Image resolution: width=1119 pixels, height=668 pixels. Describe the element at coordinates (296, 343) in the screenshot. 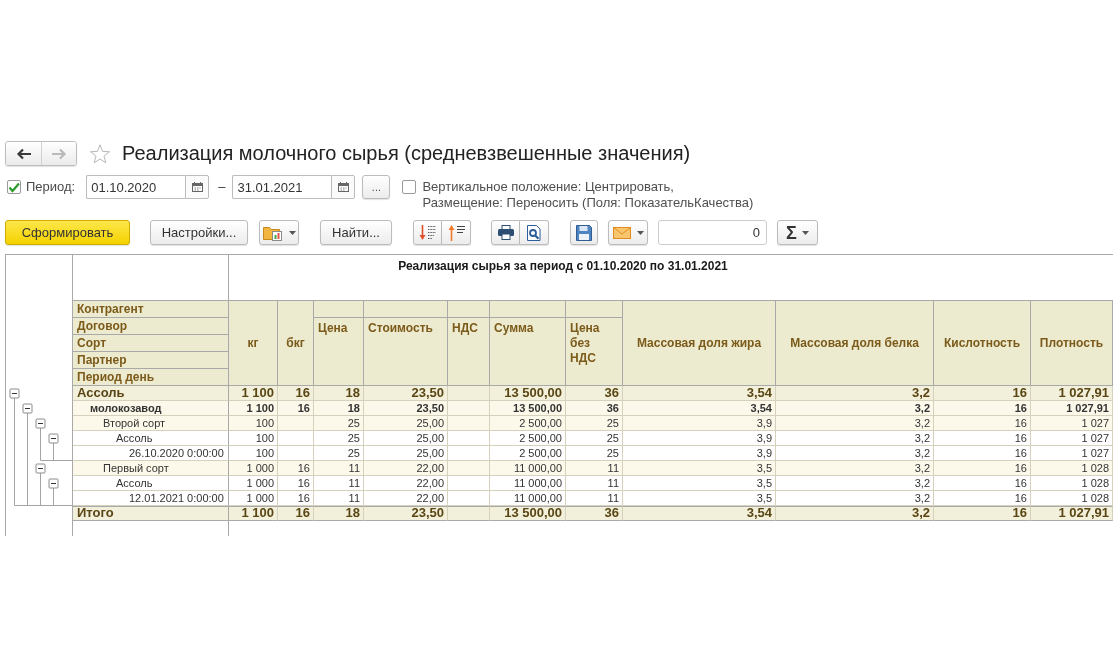

I see `column-header: бкг` at that location.